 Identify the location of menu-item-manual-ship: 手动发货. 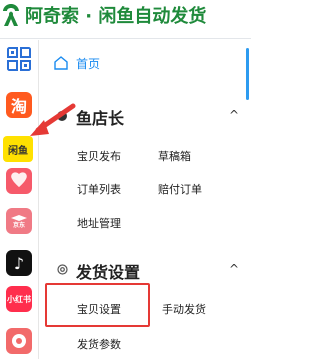
(184, 309).